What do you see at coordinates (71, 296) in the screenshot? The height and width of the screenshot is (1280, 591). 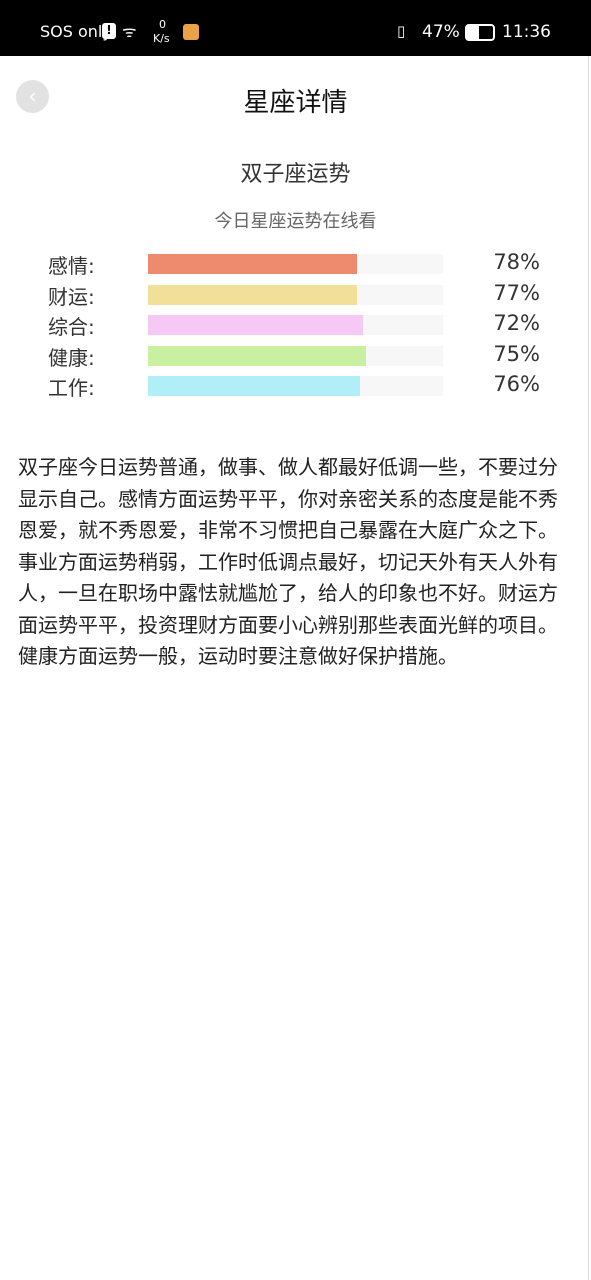 I see `bar-label: 财运:` at bounding box center [71, 296].